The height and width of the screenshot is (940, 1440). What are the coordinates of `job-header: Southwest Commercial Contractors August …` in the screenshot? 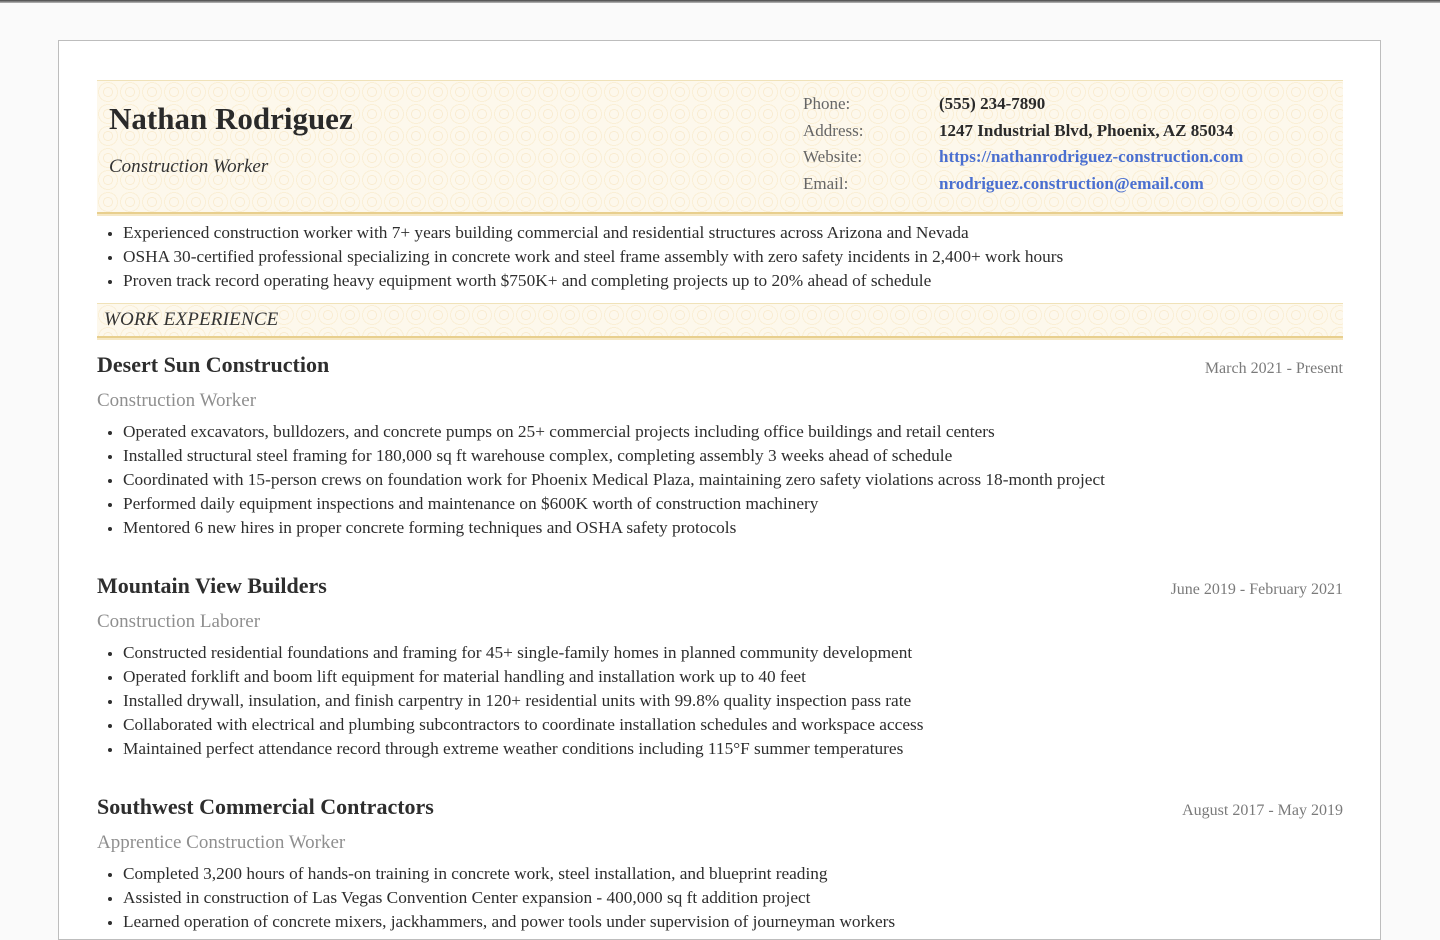 It's located at (720, 810).